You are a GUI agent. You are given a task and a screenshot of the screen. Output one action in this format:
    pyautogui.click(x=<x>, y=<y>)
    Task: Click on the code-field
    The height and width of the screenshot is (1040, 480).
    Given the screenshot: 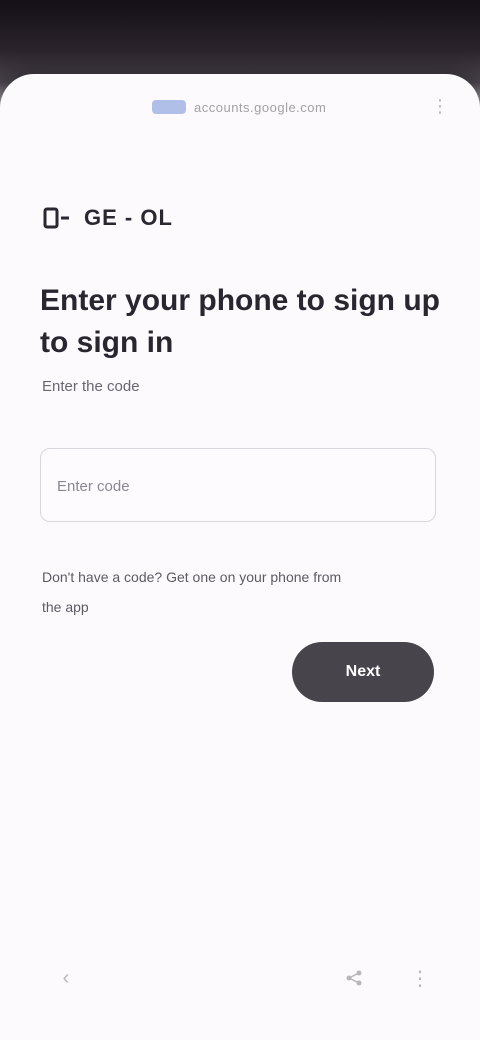 What is the action you would take?
    pyautogui.click(x=238, y=485)
    